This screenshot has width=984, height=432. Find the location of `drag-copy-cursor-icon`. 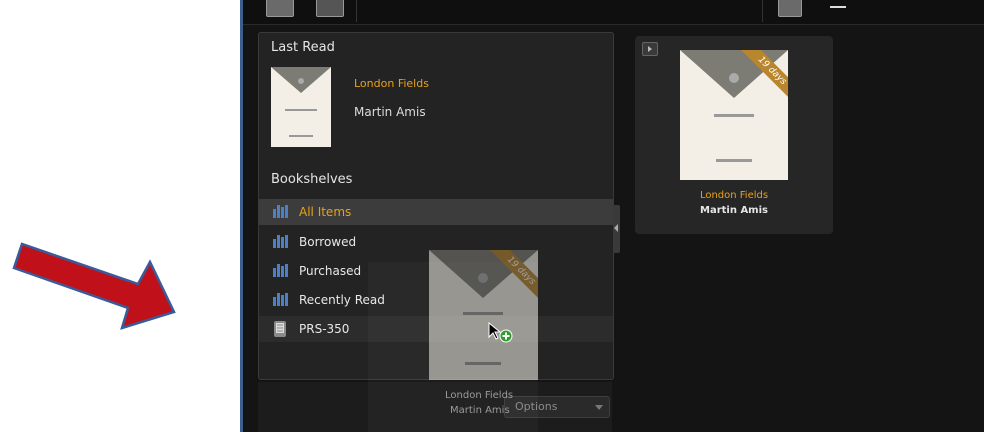

drag-copy-cursor-icon is located at coordinates (500, 332).